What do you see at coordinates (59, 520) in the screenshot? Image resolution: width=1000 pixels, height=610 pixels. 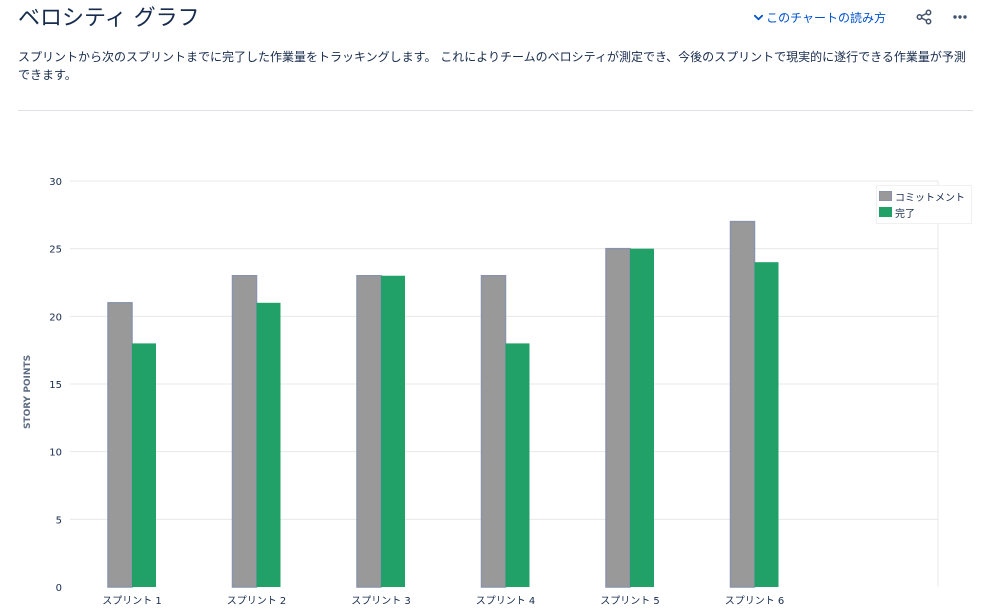 I see `y-tick-label: 5` at bounding box center [59, 520].